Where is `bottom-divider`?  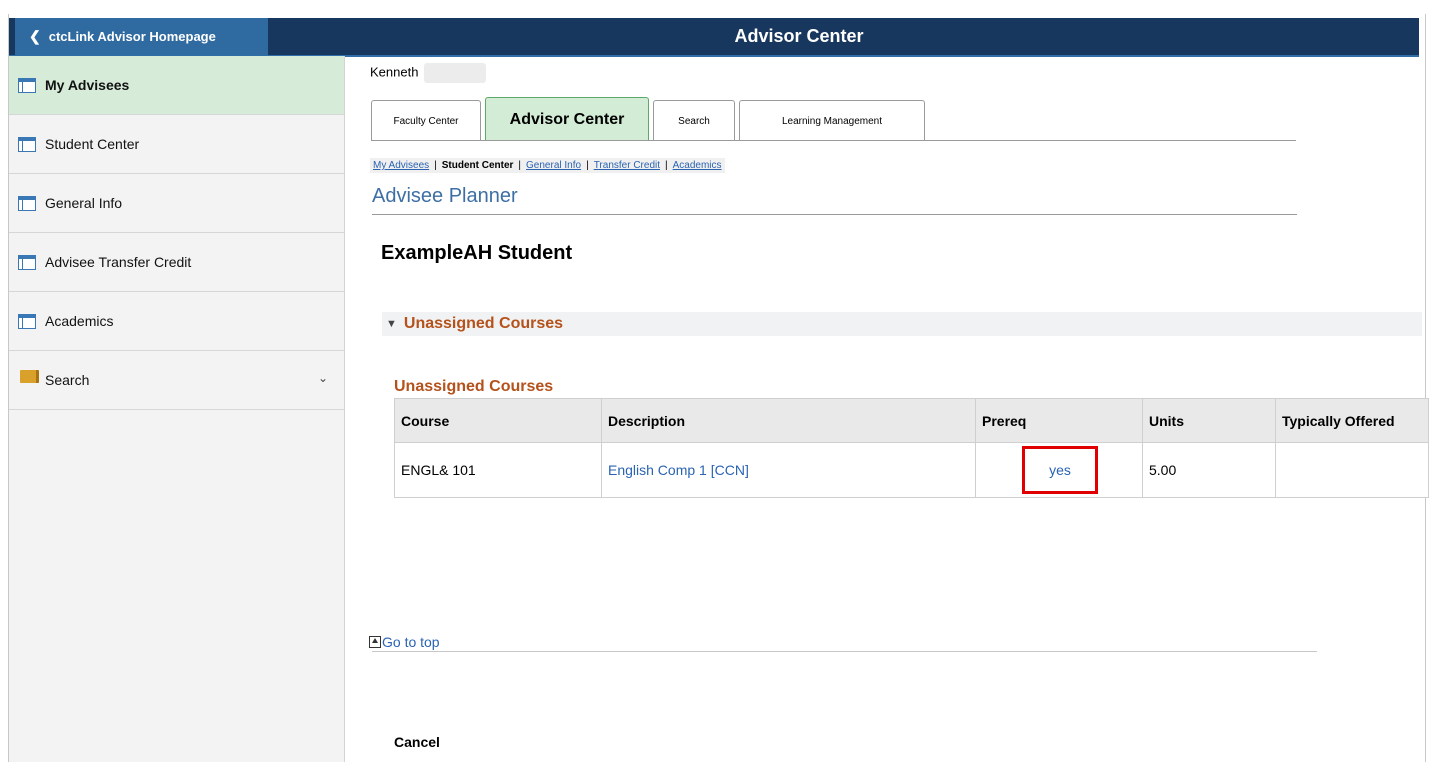 bottom-divider is located at coordinates (844, 651).